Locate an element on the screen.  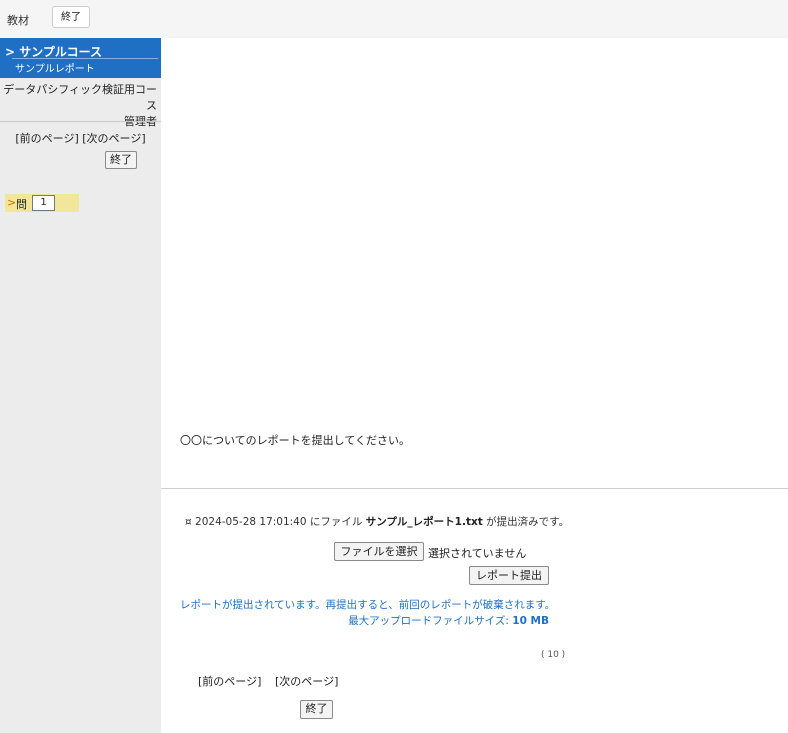
course-title-text: サンプルコース is located at coordinates (61, 52).